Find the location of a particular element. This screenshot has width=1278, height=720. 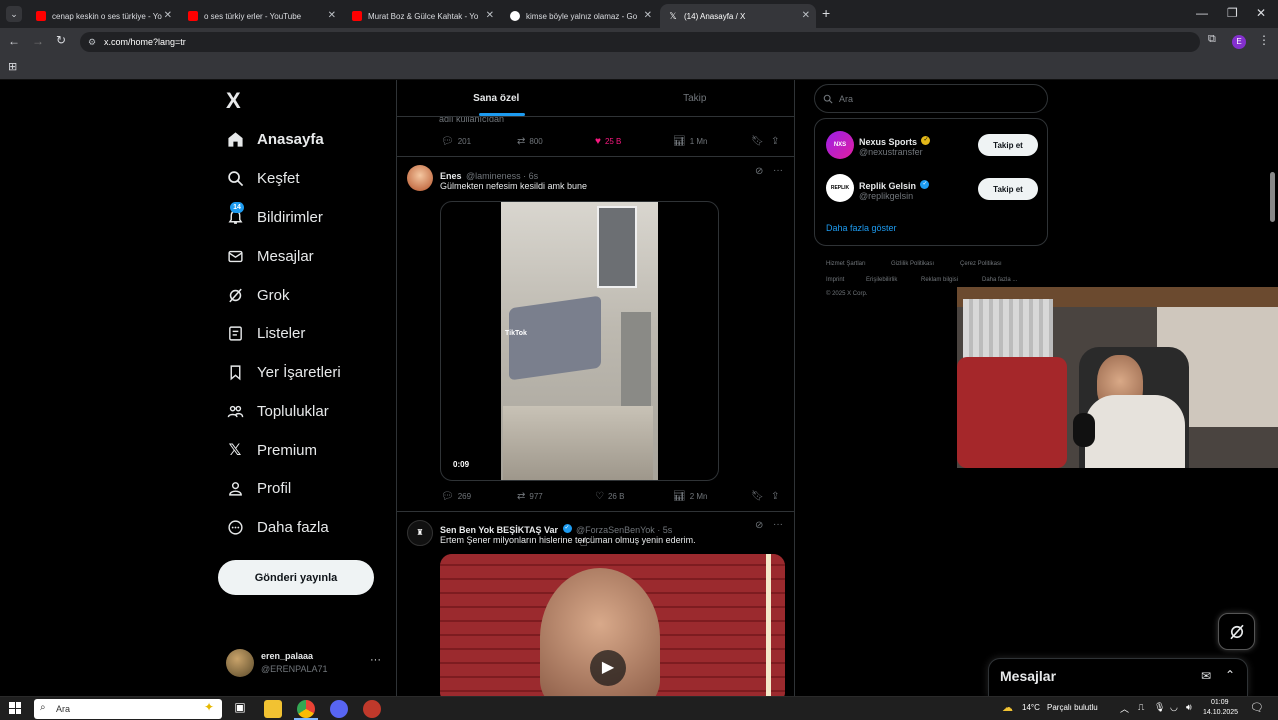

footer-link: Gizlilik Politikası is located at coordinates (912, 264).